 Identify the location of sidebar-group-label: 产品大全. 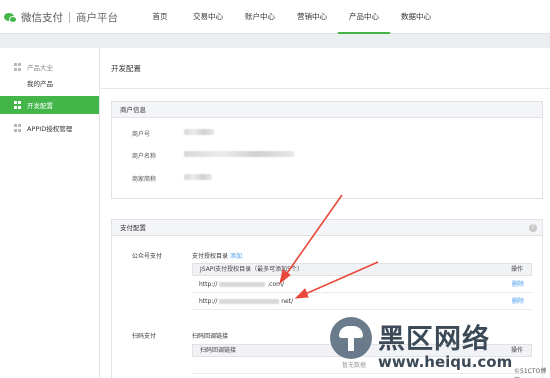
(40, 68).